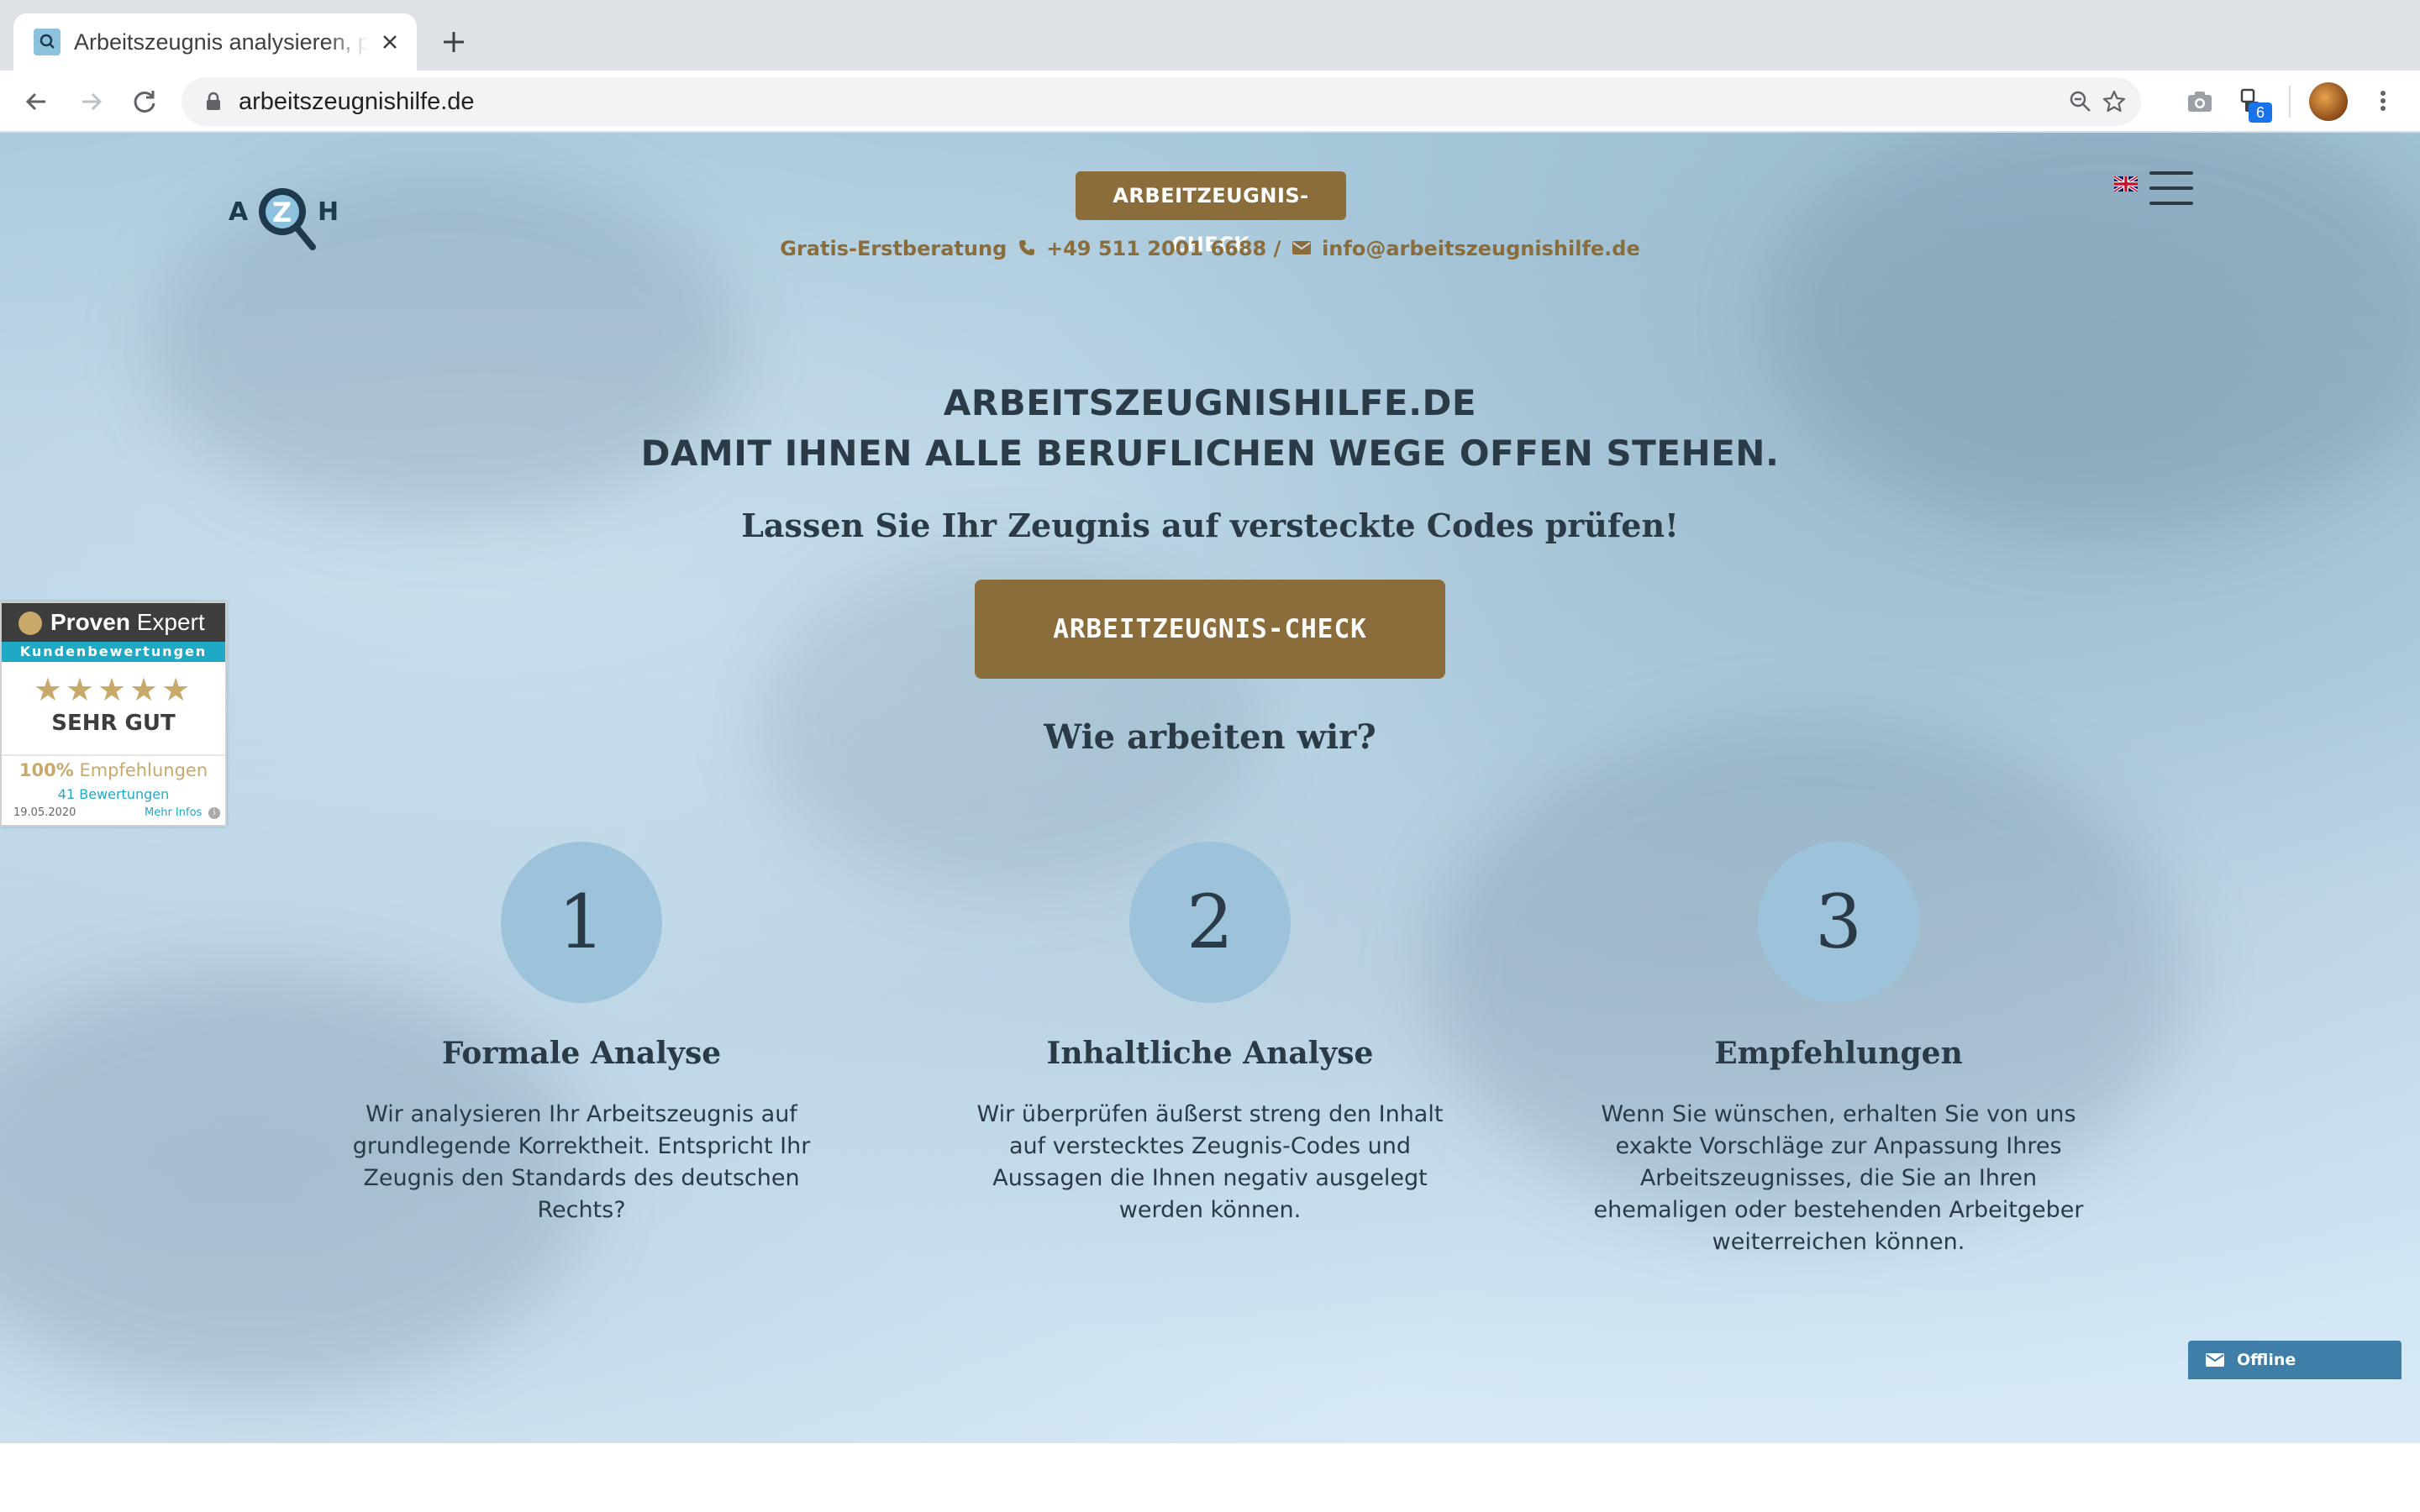 The height and width of the screenshot is (1512, 2420). What do you see at coordinates (144, 101) in the screenshot?
I see `reload-icon` at bounding box center [144, 101].